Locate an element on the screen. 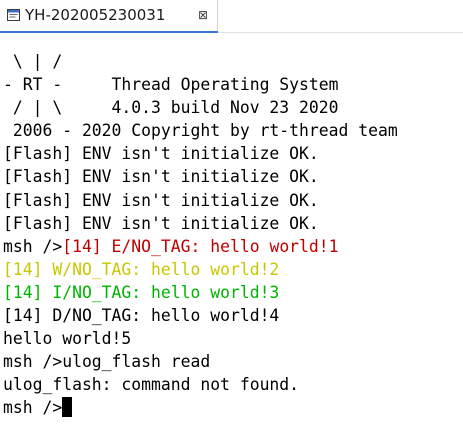  logo-line-2: - RT - Thread Operating System is located at coordinates (171, 85).